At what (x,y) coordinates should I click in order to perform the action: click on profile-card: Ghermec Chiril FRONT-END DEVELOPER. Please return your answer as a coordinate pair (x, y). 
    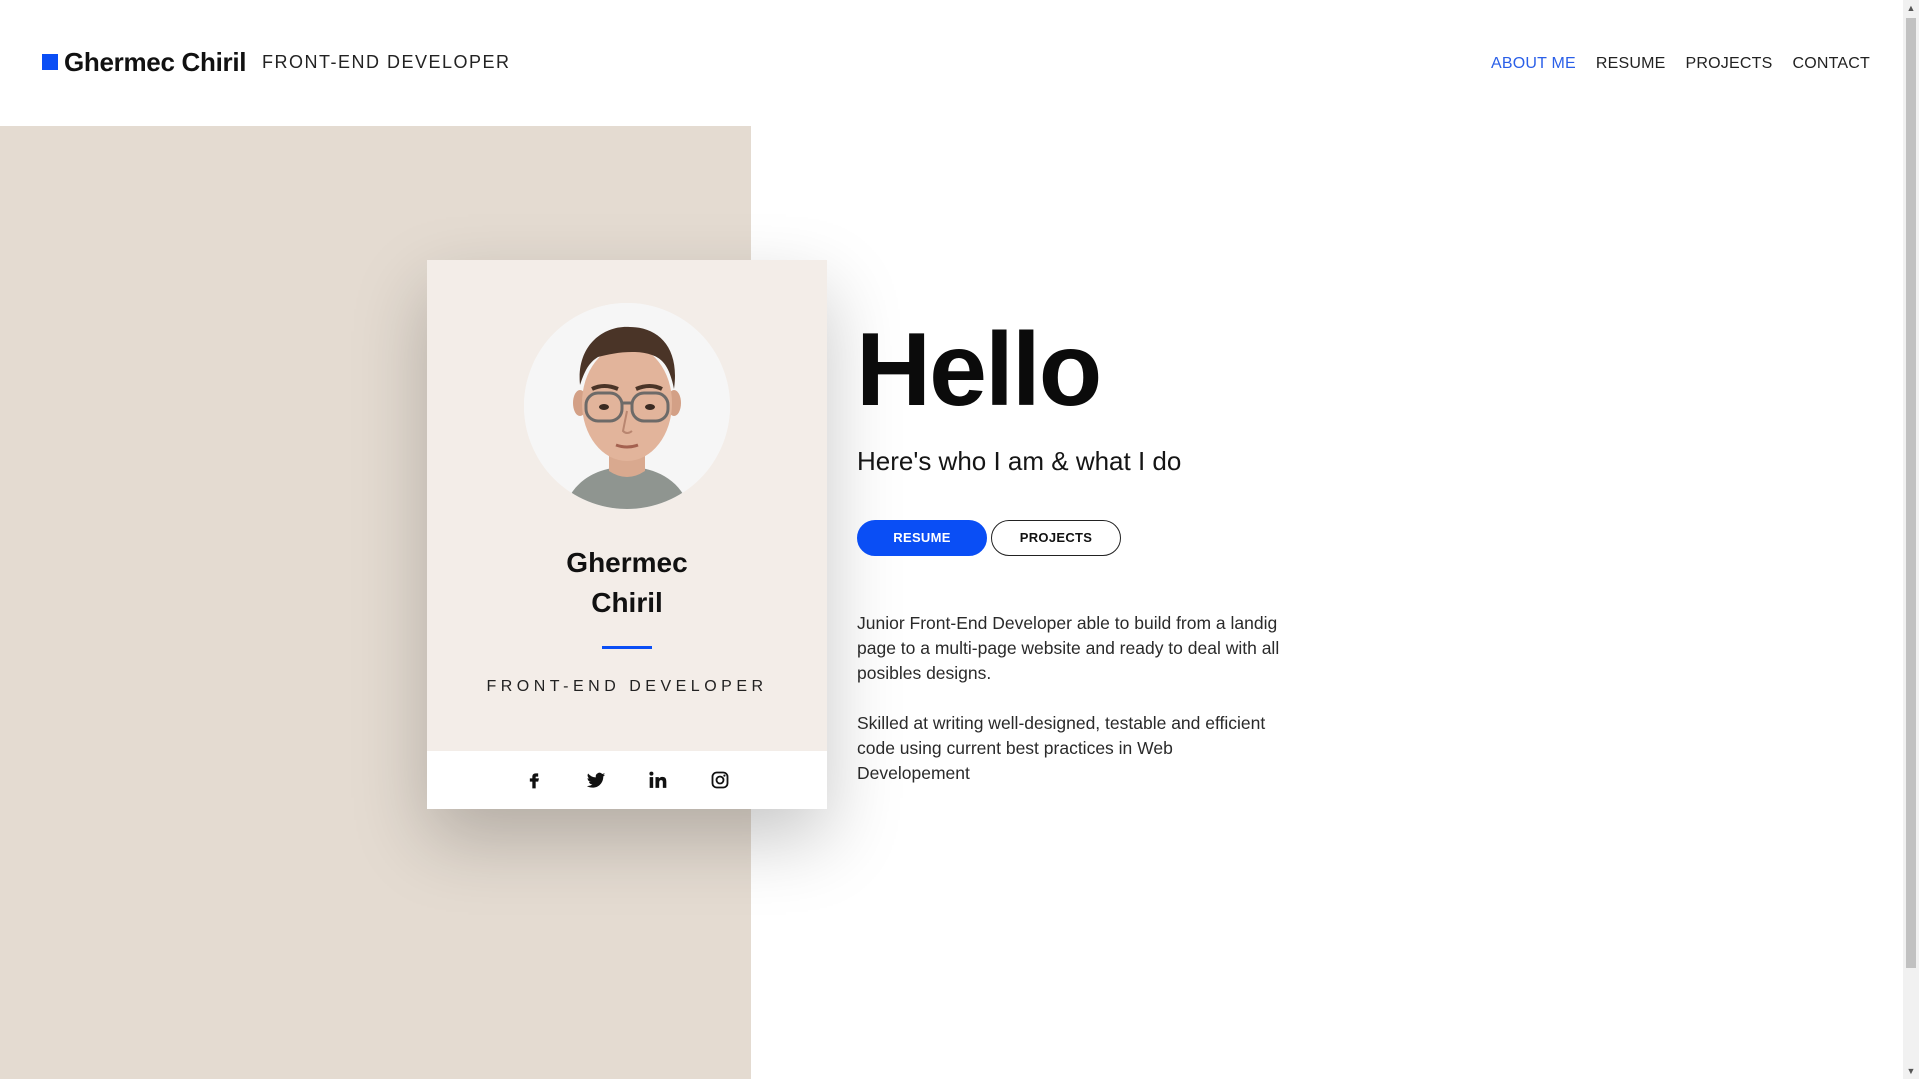
    Looking at the image, I should click on (627, 534).